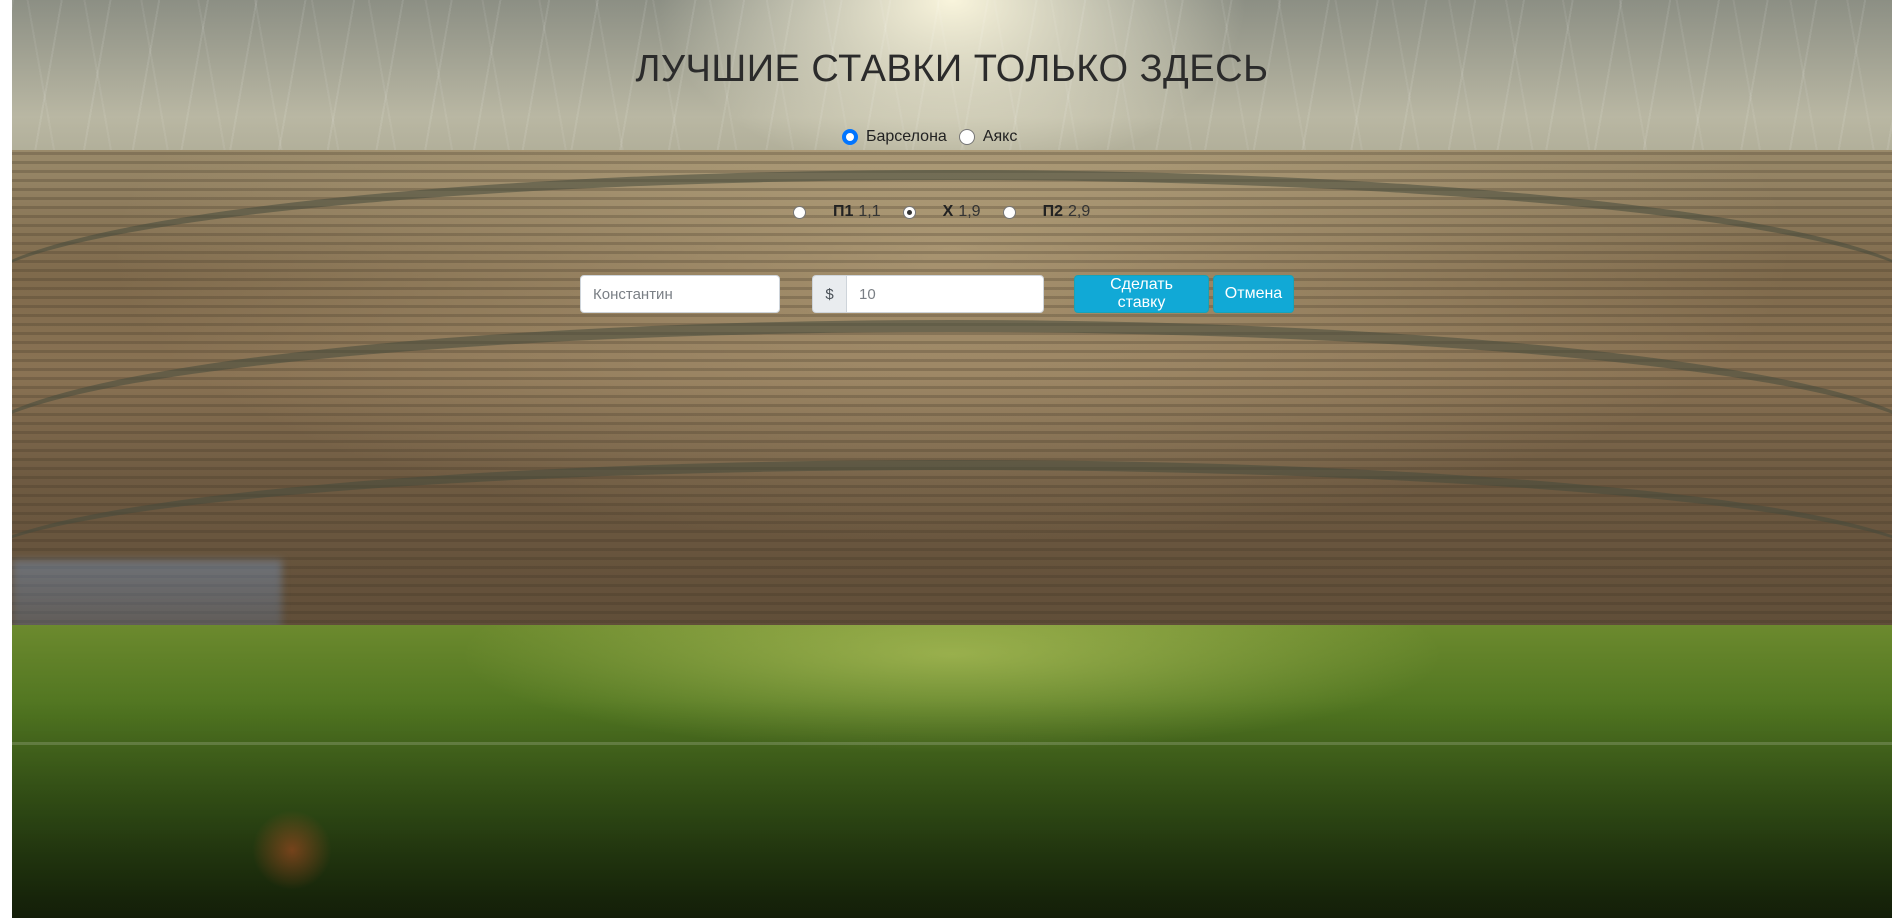 The image size is (1892, 918). What do you see at coordinates (1141, 294) in the screenshot?
I see `place-bet-button: Сделать ставку` at bounding box center [1141, 294].